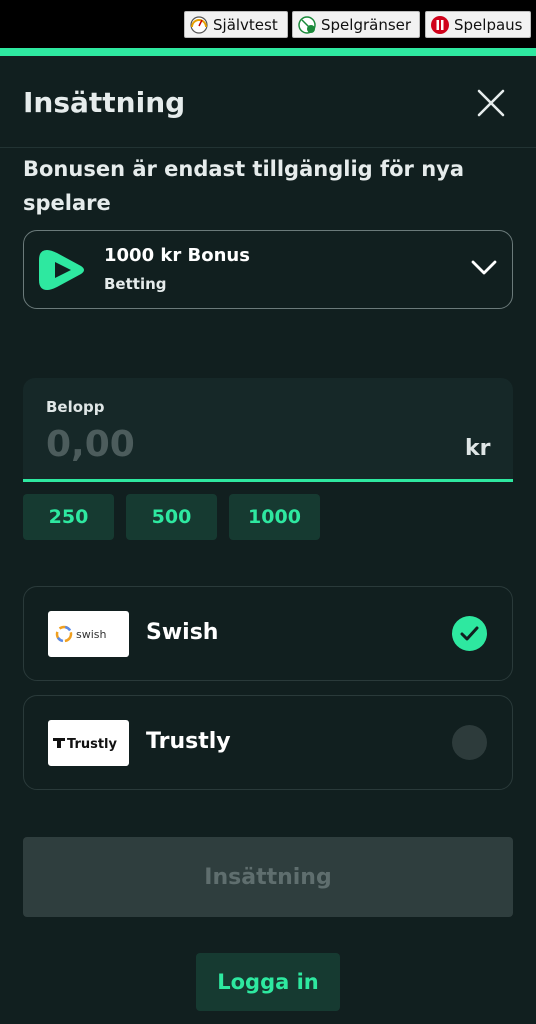 The height and width of the screenshot is (1024, 536). Describe the element at coordinates (274, 517) in the screenshot. I see `quick-amount-1000: 1000` at that location.